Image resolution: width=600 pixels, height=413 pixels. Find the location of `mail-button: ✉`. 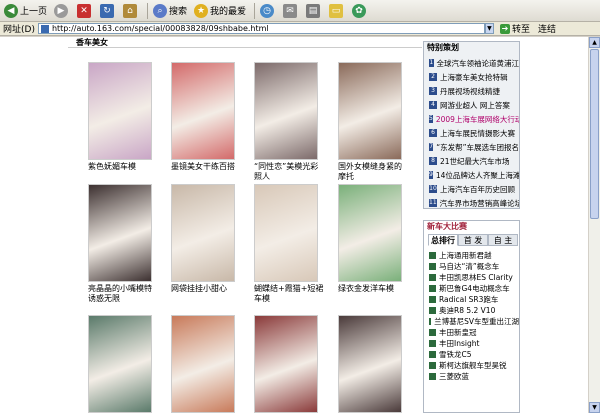

mail-button: ✉ is located at coordinates (291, 11).